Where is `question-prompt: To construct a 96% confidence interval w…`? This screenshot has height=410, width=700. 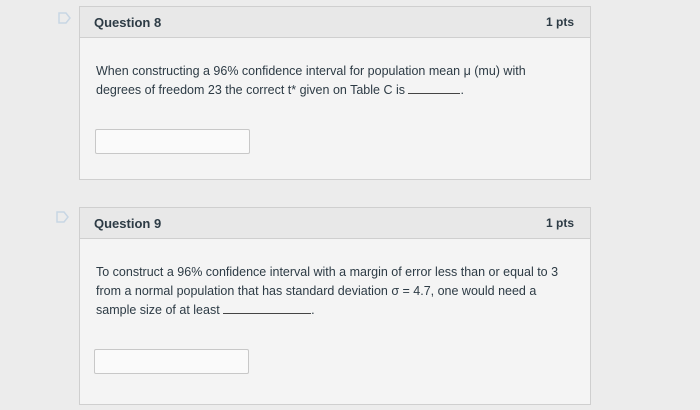
question-prompt: To construct a 96% confidence interval w… is located at coordinates (327, 291).